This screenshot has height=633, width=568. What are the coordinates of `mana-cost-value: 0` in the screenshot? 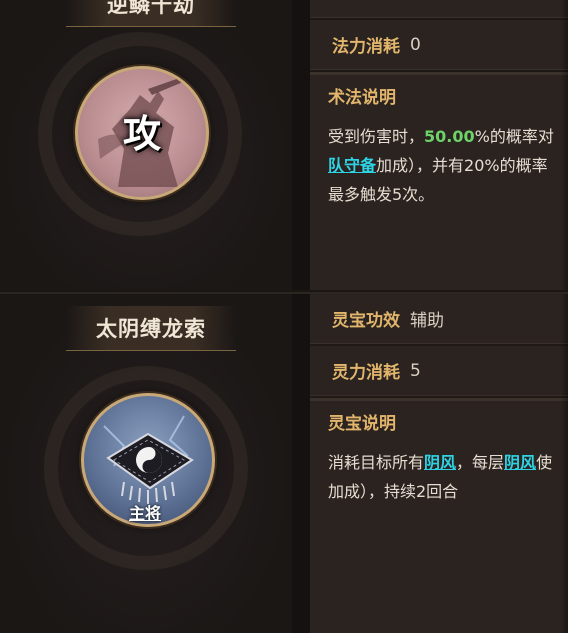 It's located at (415, 44).